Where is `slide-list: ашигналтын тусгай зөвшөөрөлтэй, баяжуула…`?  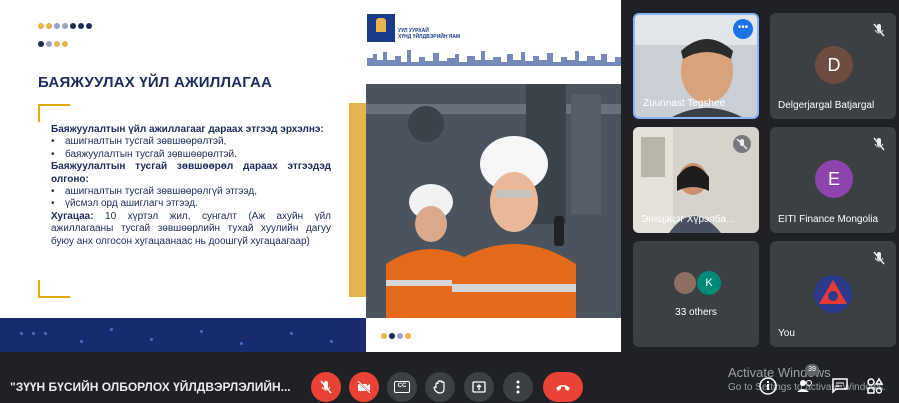
slide-list: ашигналтын тусгай зөвшөөрөлтэй, баяжуула… is located at coordinates (191, 148).